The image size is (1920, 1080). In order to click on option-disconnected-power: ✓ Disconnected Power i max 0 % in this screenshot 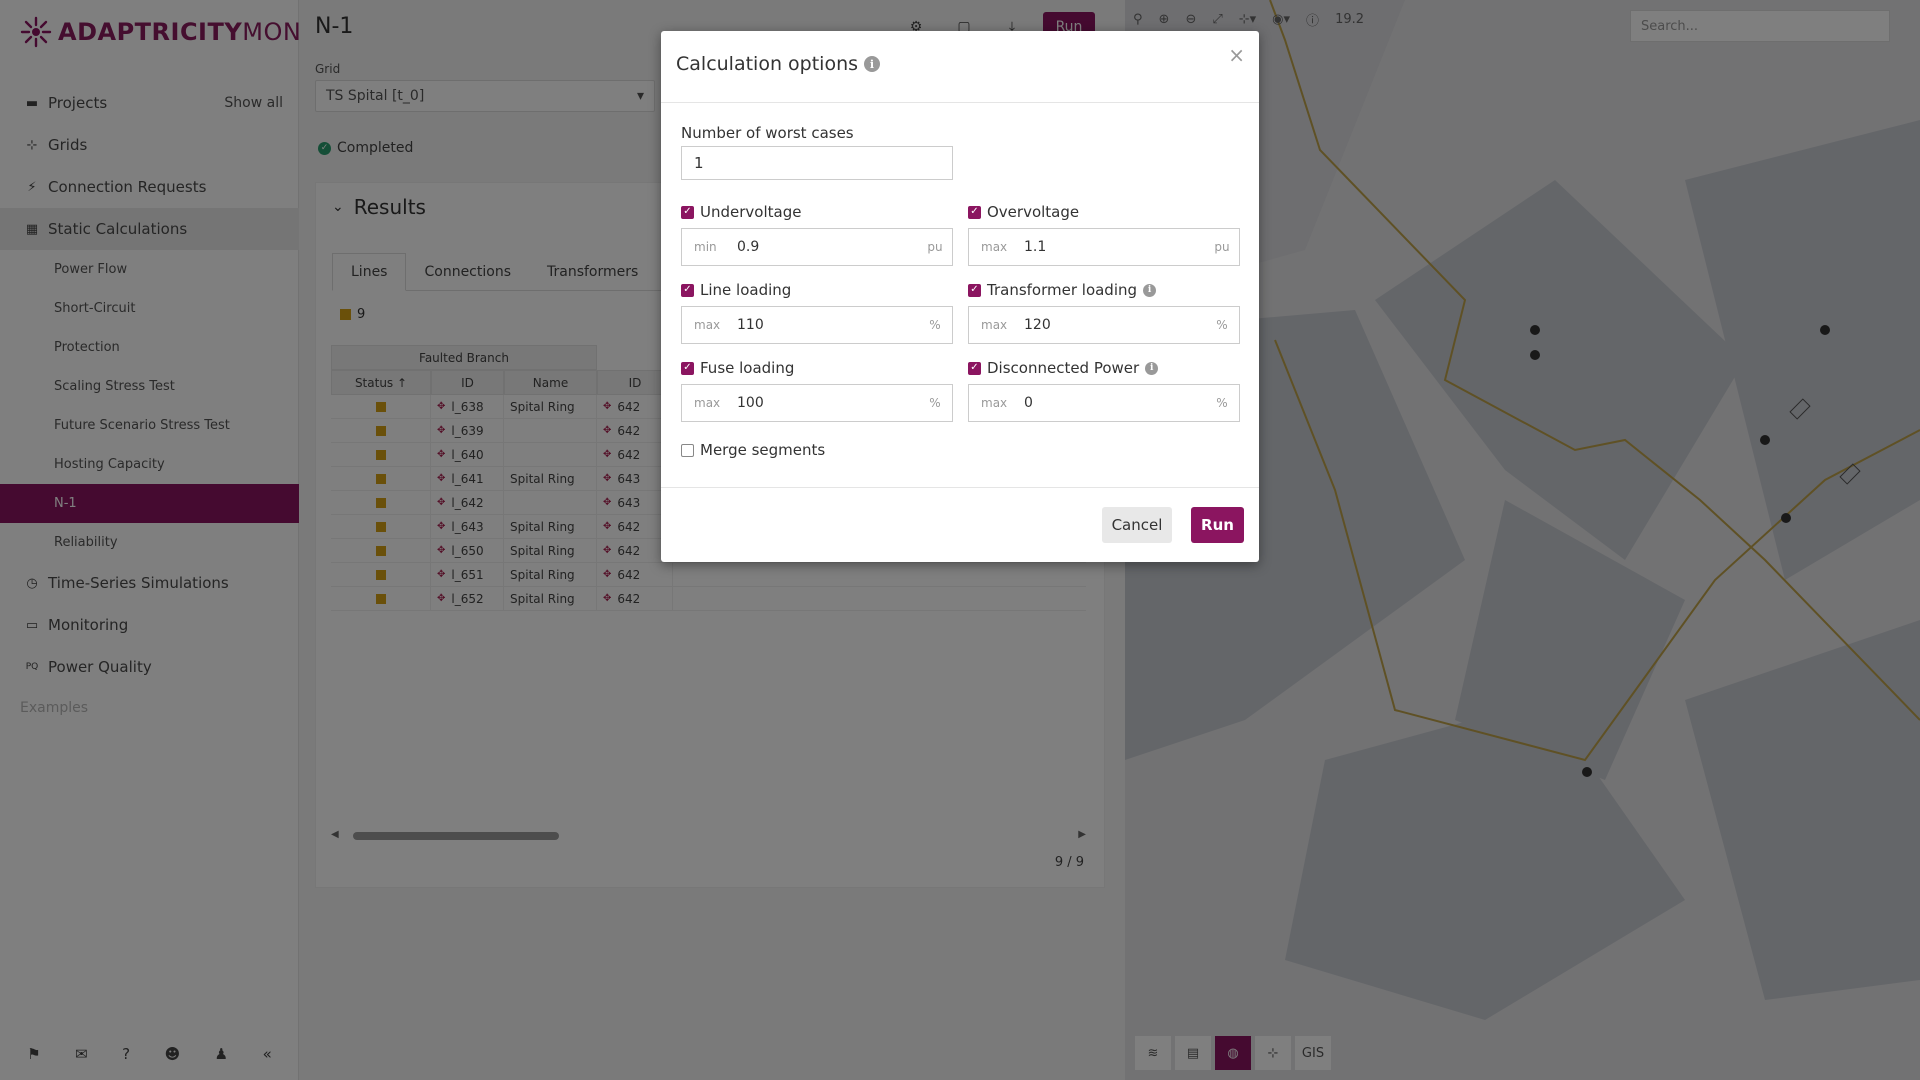, I will do `click(1104, 390)`.